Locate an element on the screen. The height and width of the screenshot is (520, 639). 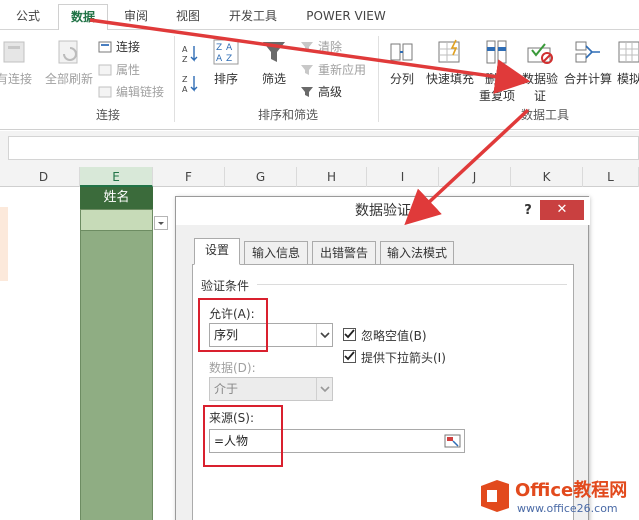
watermark: Office教程网 www.office26.com is located at coordinates (557, 495).